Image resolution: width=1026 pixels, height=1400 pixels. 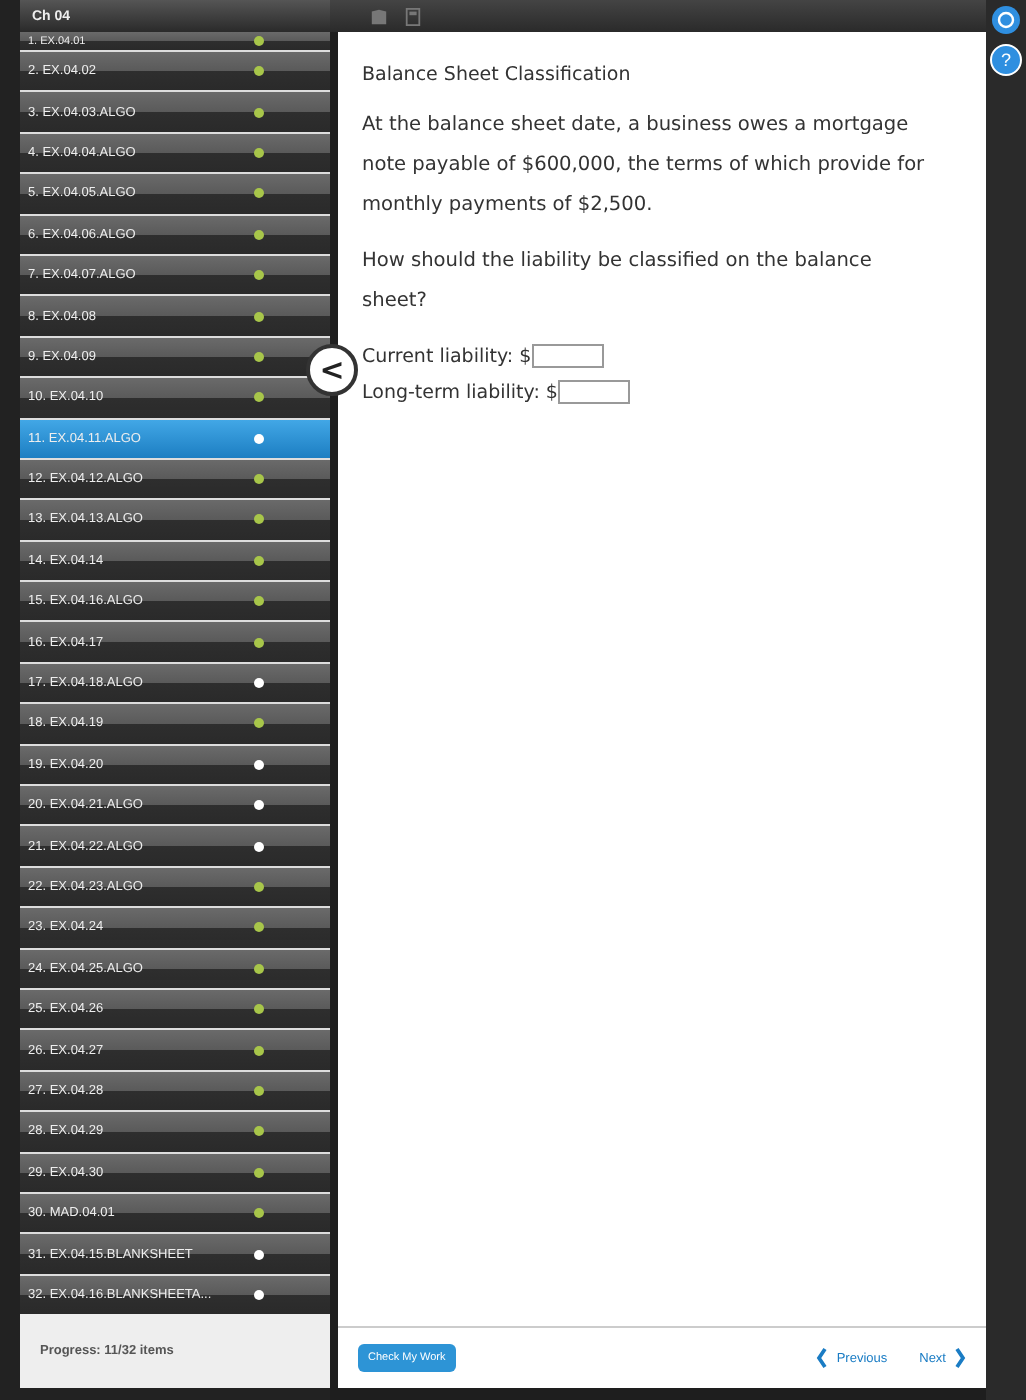 I want to click on chevron-left-icon, so click(x=822, y=1358).